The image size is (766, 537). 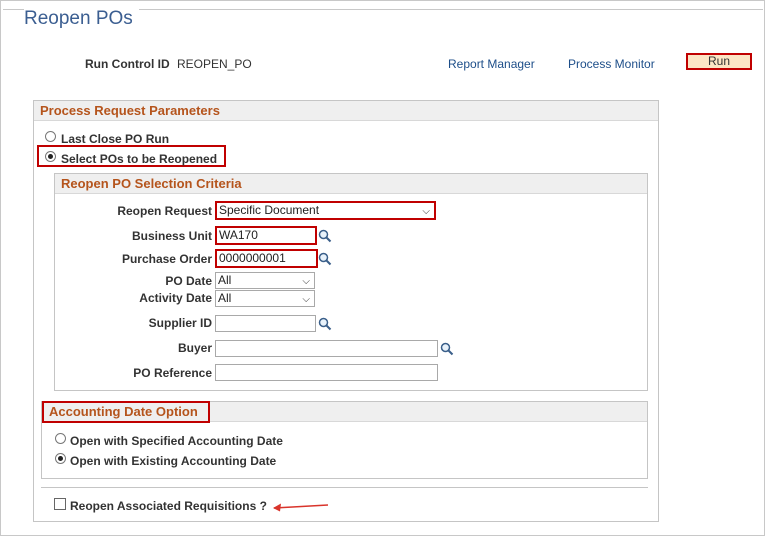 What do you see at coordinates (301, 507) in the screenshot?
I see `arrow-left-icon` at bounding box center [301, 507].